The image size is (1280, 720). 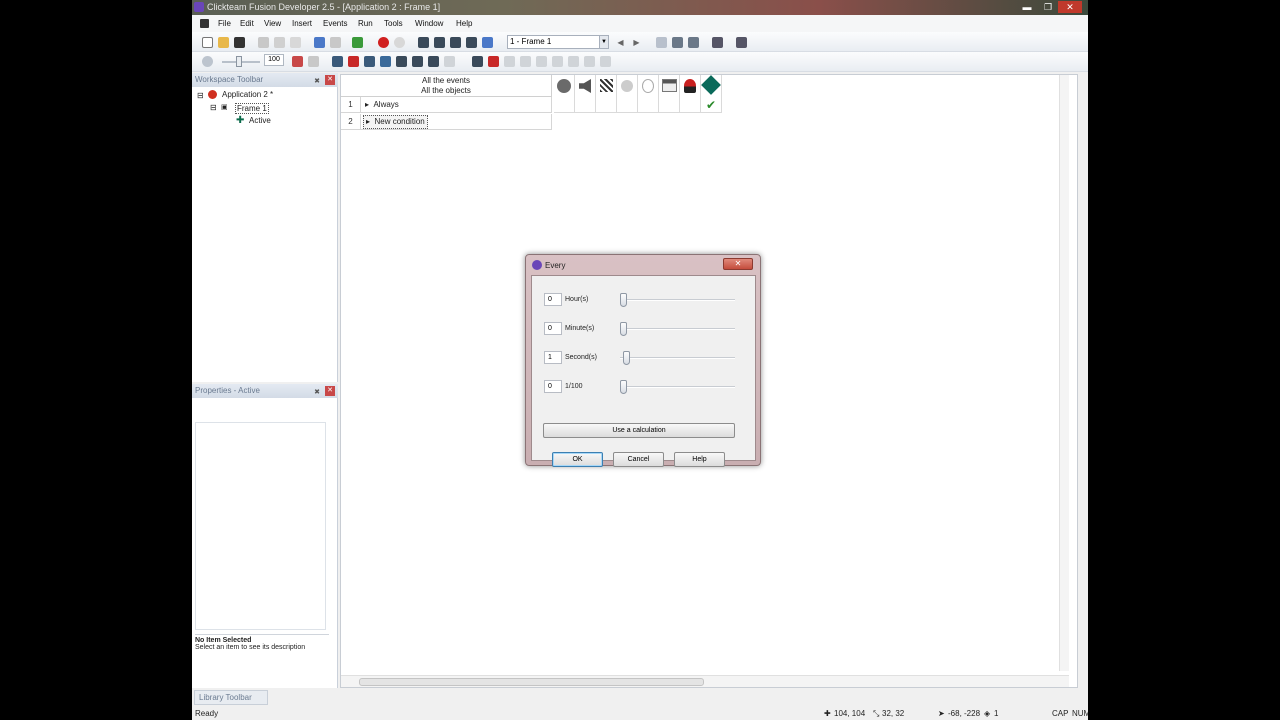 I want to click on insert-group-icon, so click(x=369, y=61).